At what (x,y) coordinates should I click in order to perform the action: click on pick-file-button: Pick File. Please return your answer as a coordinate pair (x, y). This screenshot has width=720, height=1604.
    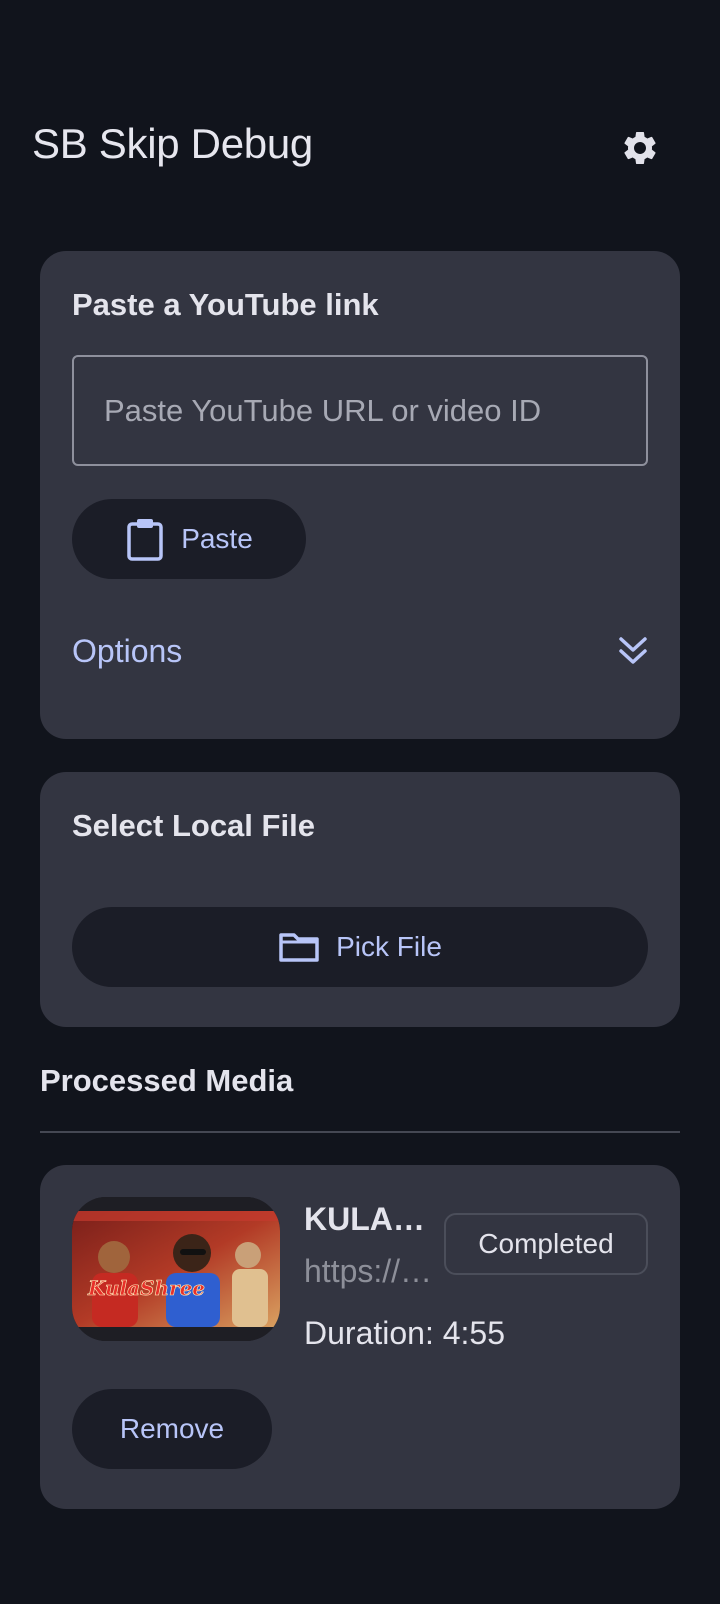
    Looking at the image, I should click on (360, 947).